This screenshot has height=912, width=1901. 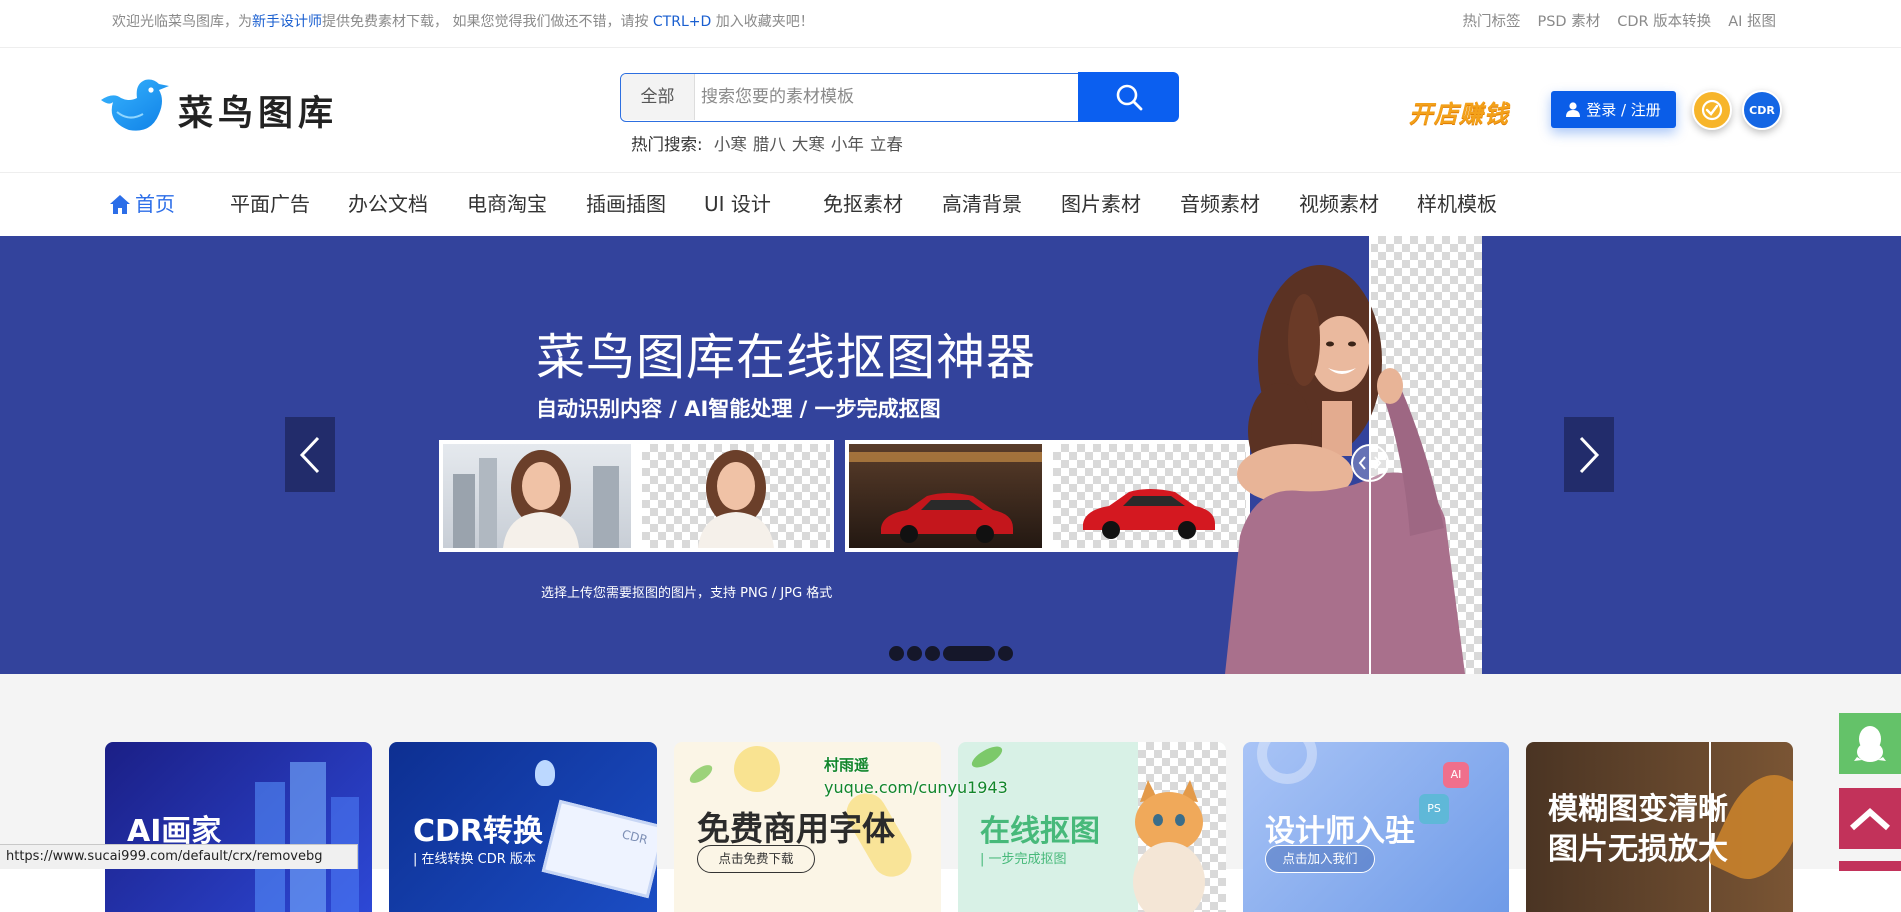 What do you see at coordinates (916, 787) in the screenshot?
I see `watermark-url: yuque.com/cunyu1943` at bounding box center [916, 787].